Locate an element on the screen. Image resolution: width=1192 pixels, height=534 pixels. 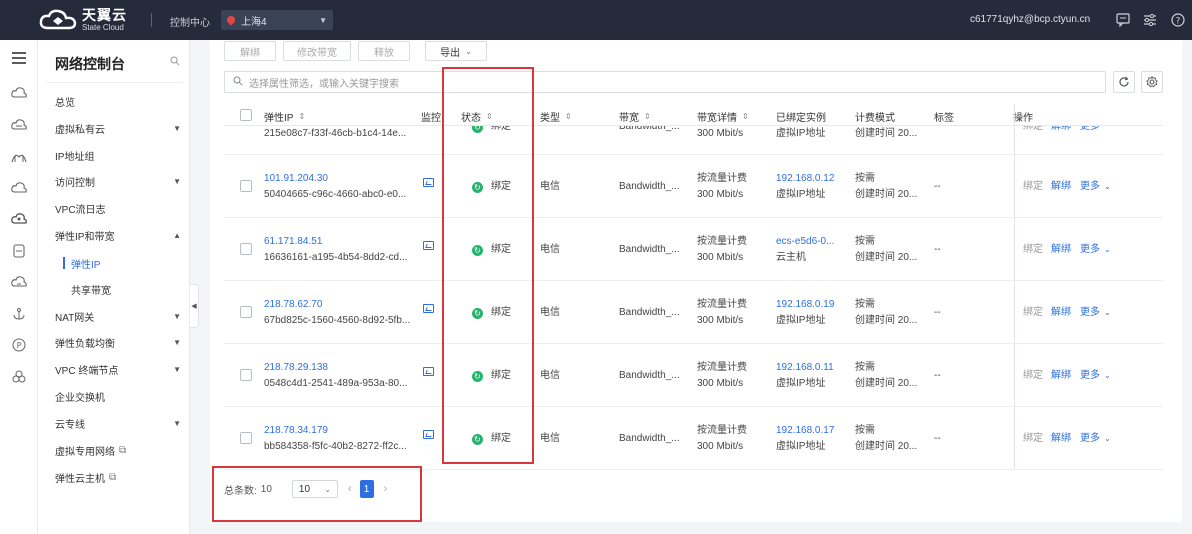
menu-icon is located at coordinates (19, 58).